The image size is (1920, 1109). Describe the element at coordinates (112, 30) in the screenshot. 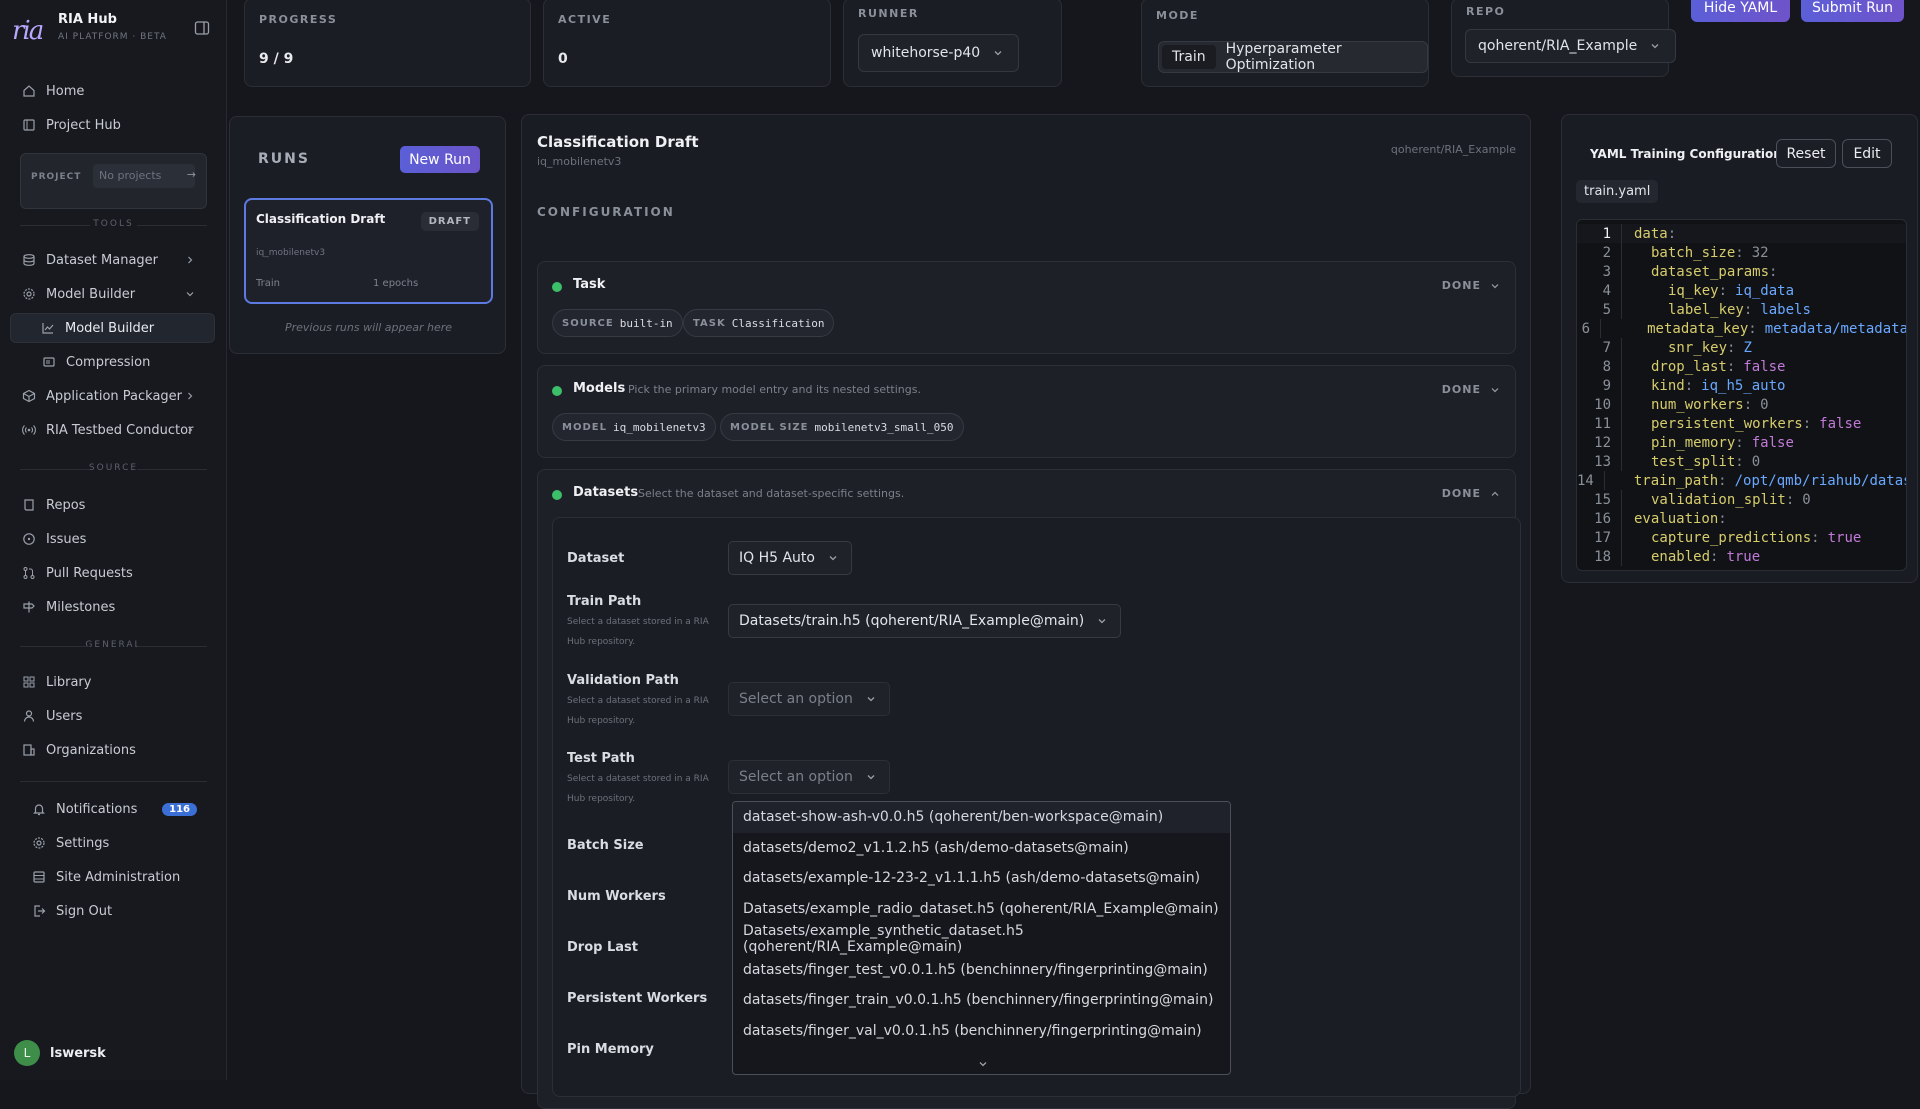

I see `brand: ria RIA Hub AI PLATFORM · BETA` at that location.